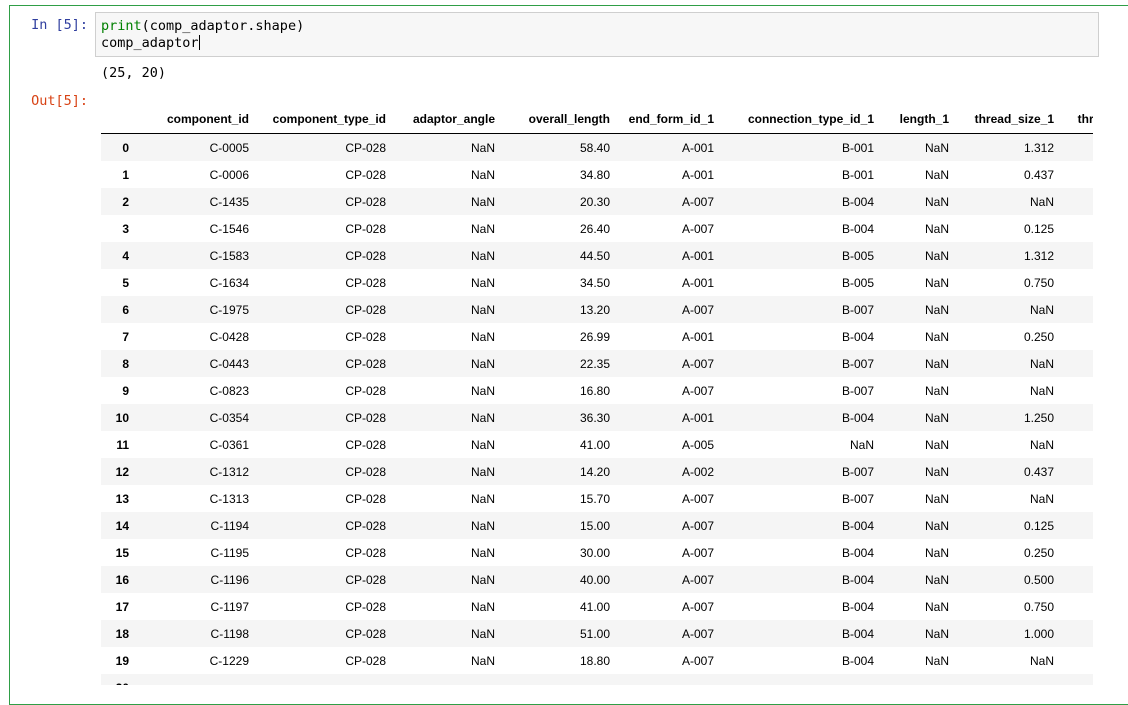 The image size is (1128, 705). I want to click on table-cell: 44.50, so click(594, 255).